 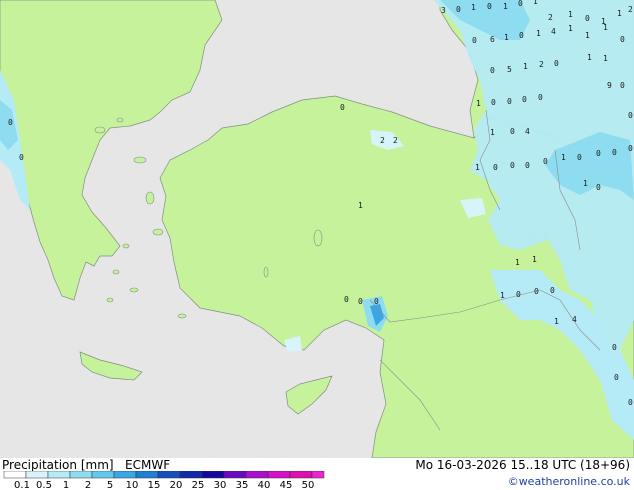 What do you see at coordinates (22, 485) in the screenshot?
I see `scale-tick-label: 0.1` at bounding box center [22, 485].